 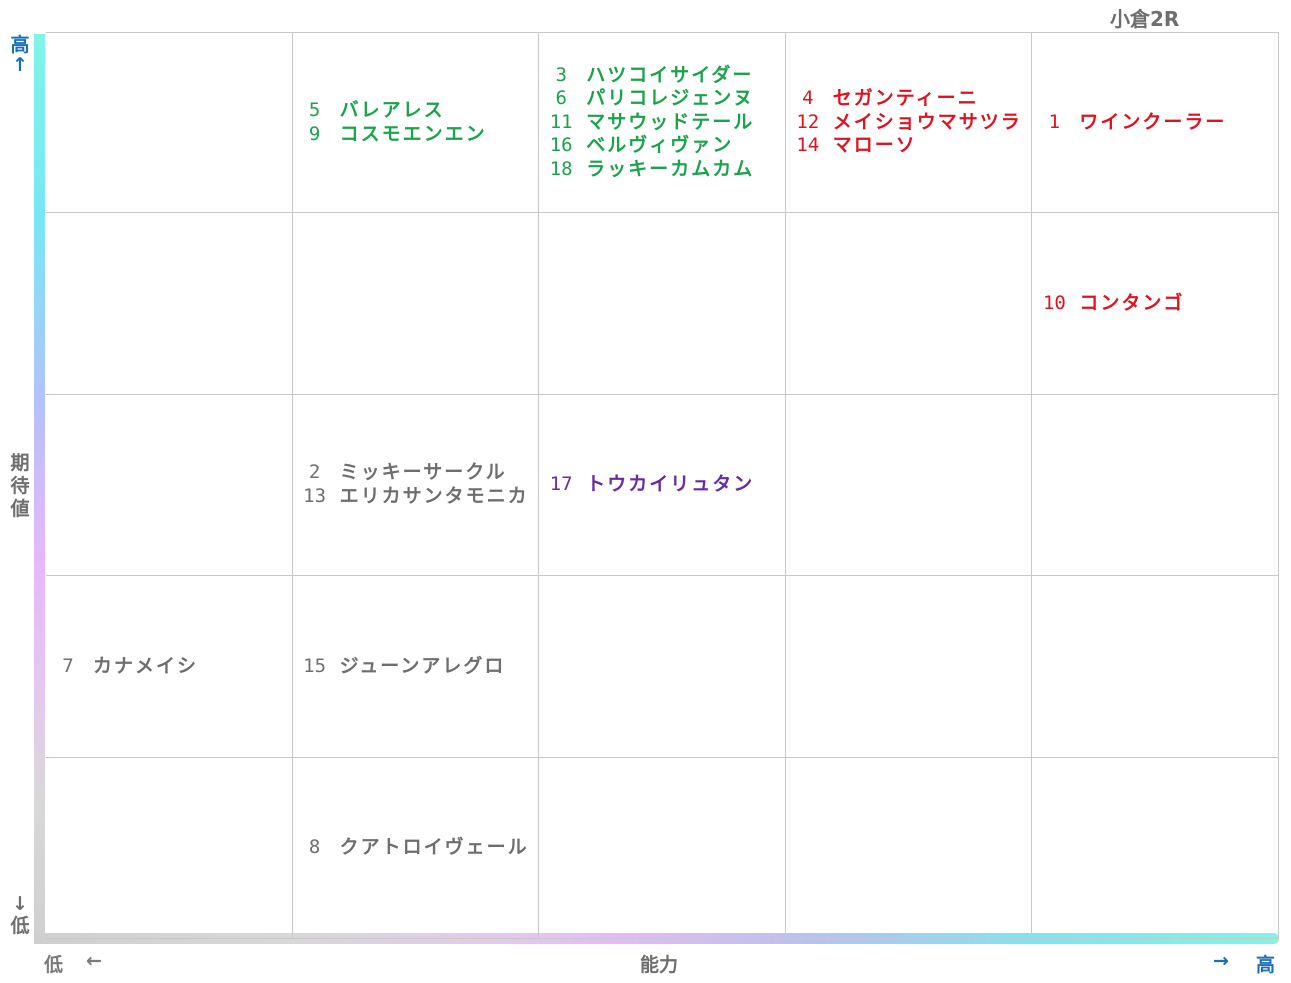 What do you see at coordinates (315, 665) in the screenshot?
I see `horse-number: 15` at bounding box center [315, 665].